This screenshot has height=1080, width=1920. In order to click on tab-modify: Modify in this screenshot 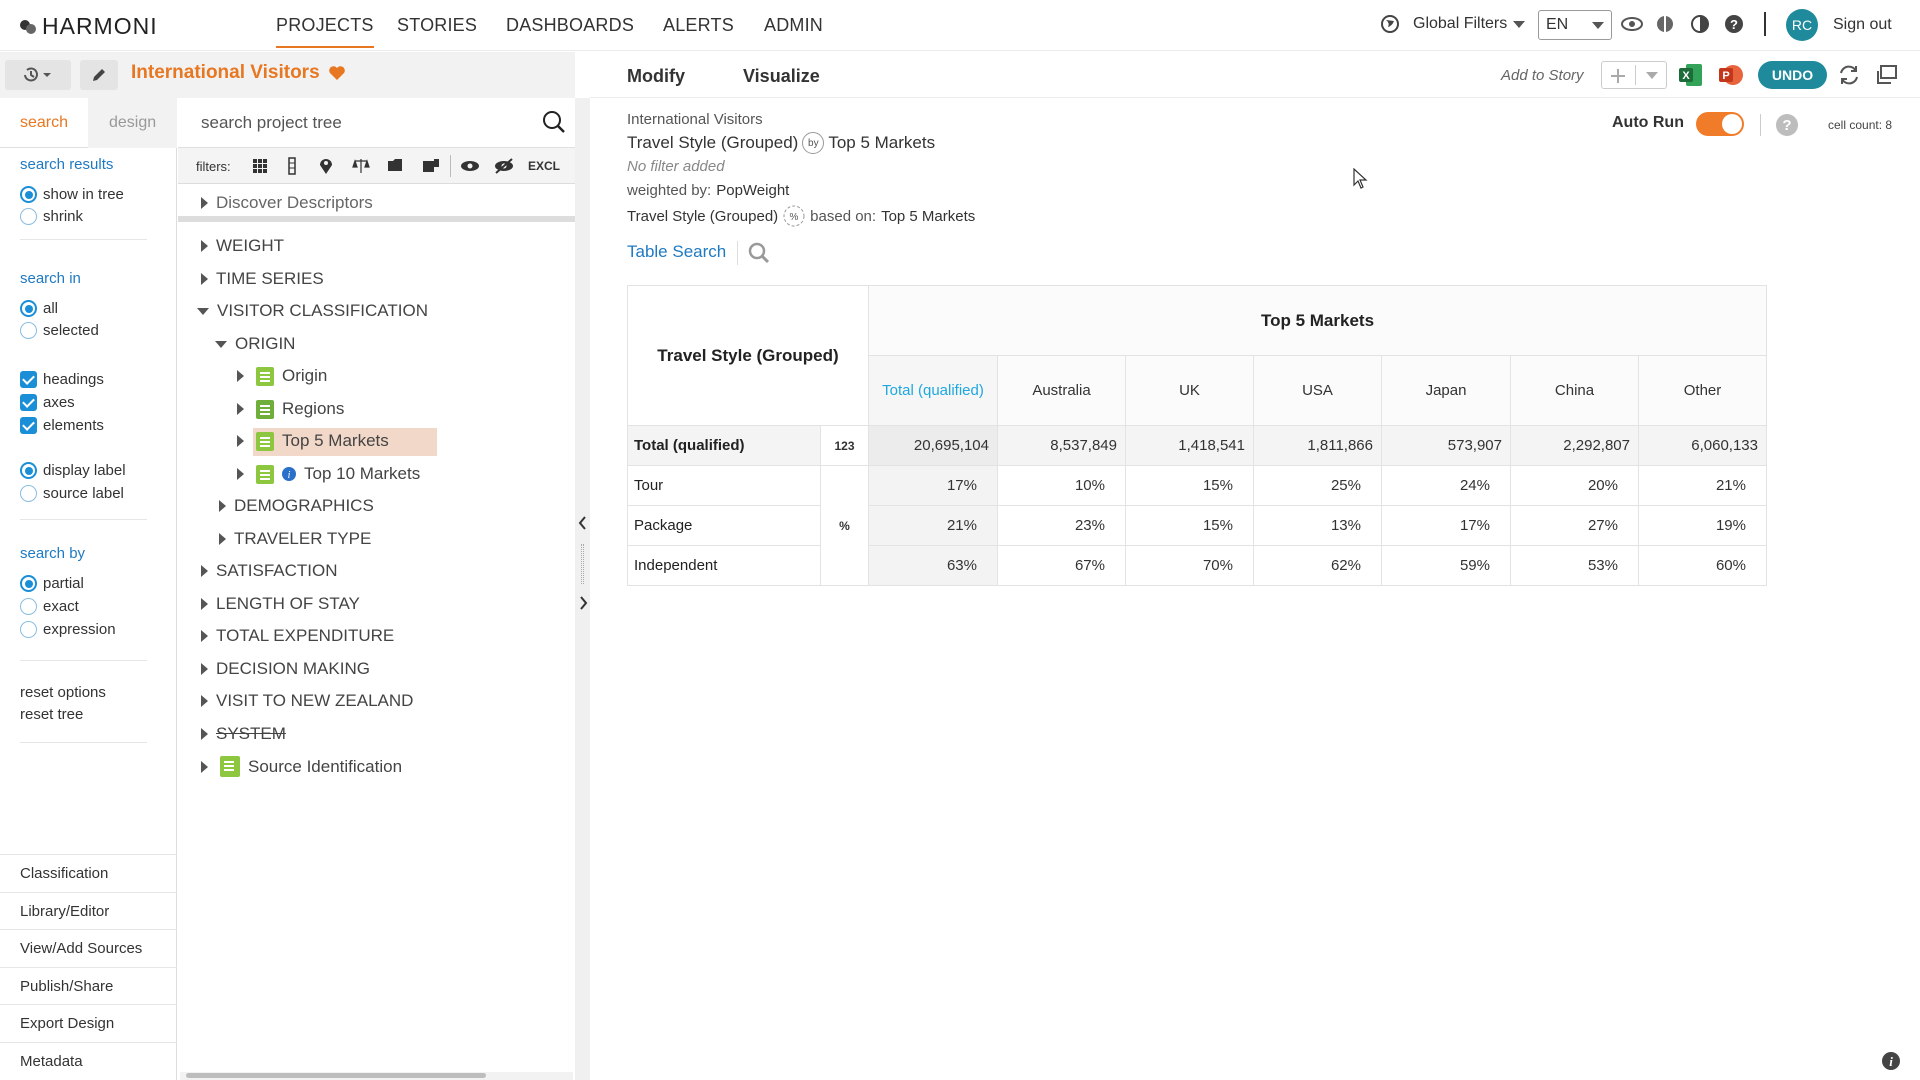, I will do `click(656, 76)`.